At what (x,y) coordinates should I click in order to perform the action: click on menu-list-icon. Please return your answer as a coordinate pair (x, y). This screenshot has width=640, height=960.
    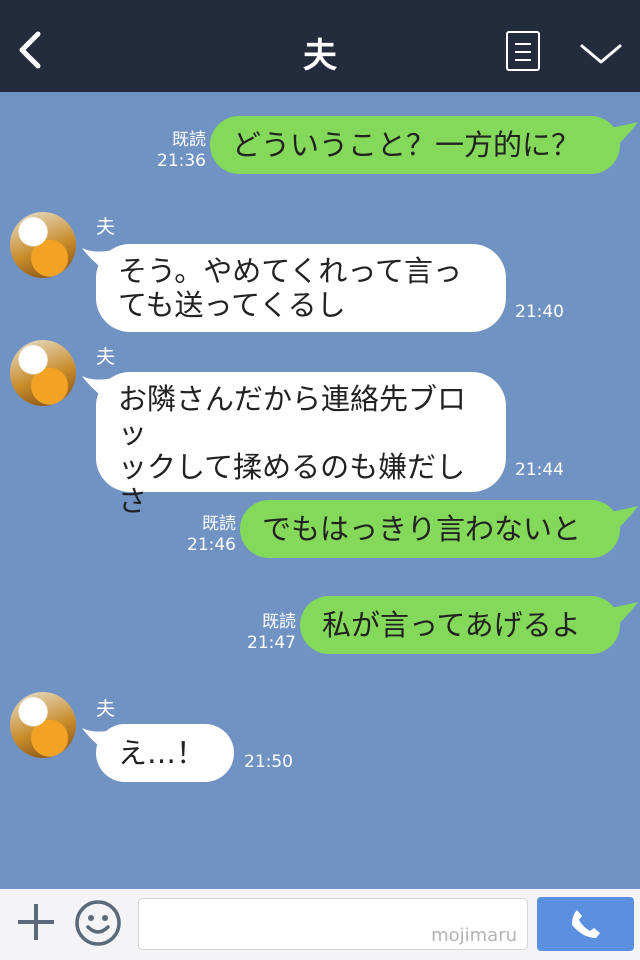
    Looking at the image, I should click on (523, 51).